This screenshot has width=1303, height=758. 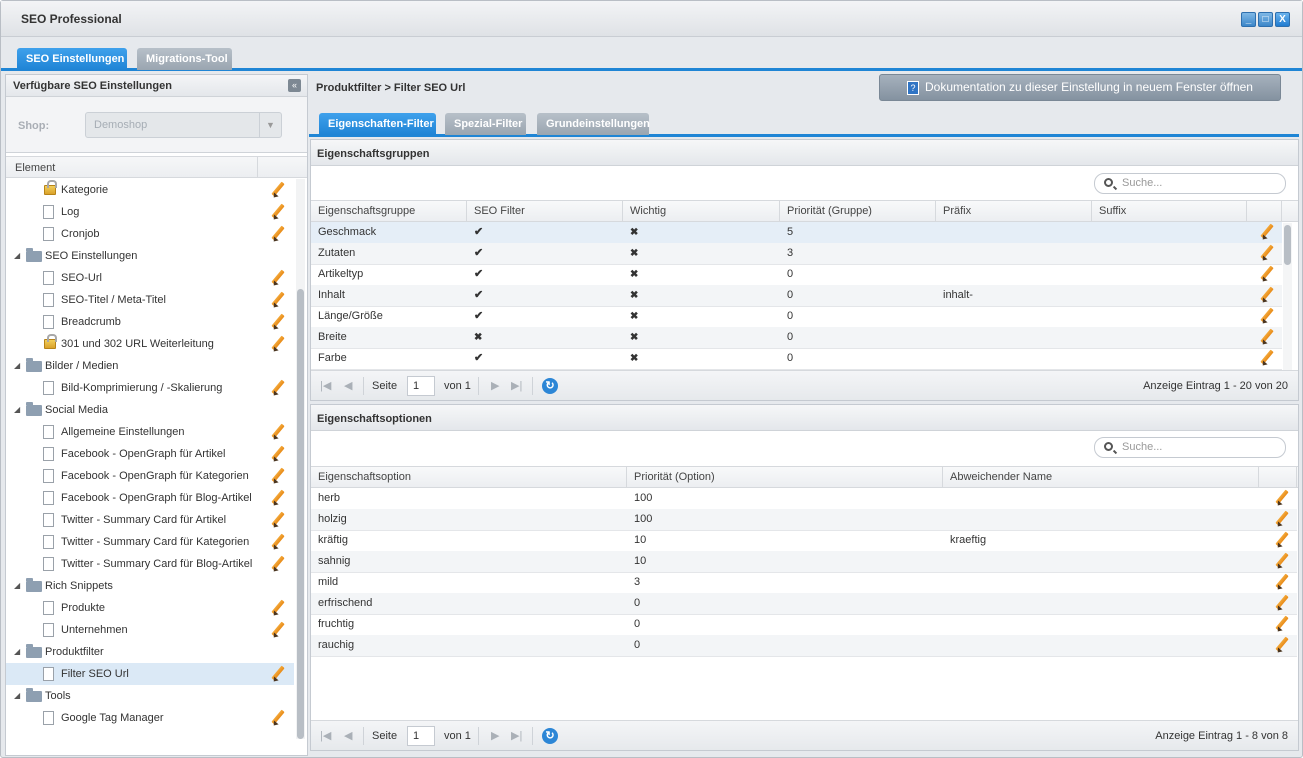 What do you see at coordinates (183, 125) in the screenshot?
I see `shop-select: Demoshop ▼` at bounding box center [183, 125].